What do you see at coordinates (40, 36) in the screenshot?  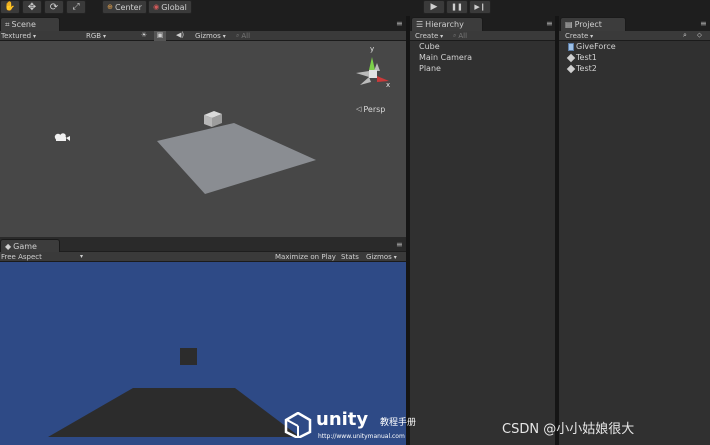 I see `draw-mode-dropdown: Textured` at bounding box center [40, 36].